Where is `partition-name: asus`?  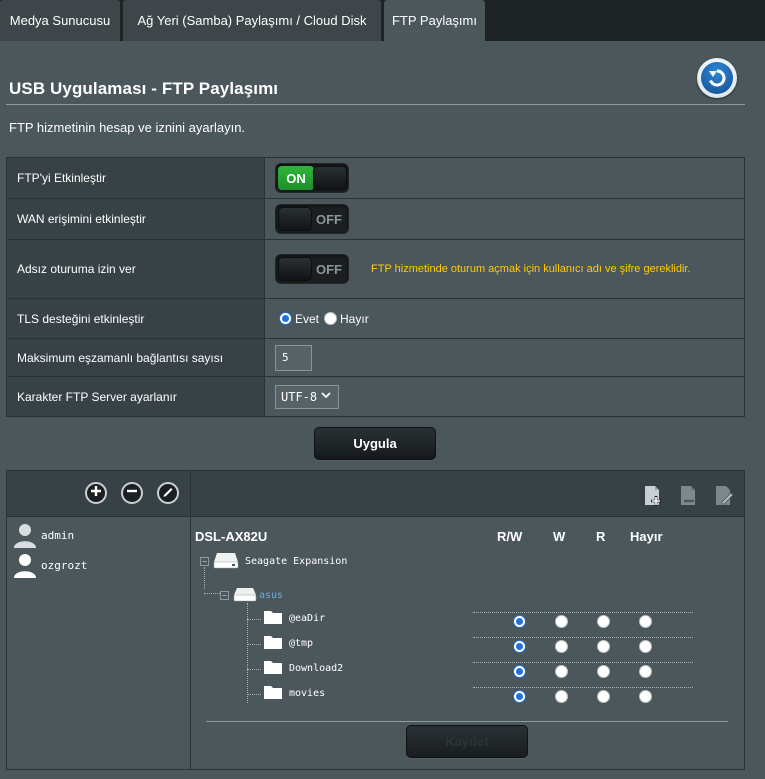
partition-name: asus is located at coordinates (271, 595).